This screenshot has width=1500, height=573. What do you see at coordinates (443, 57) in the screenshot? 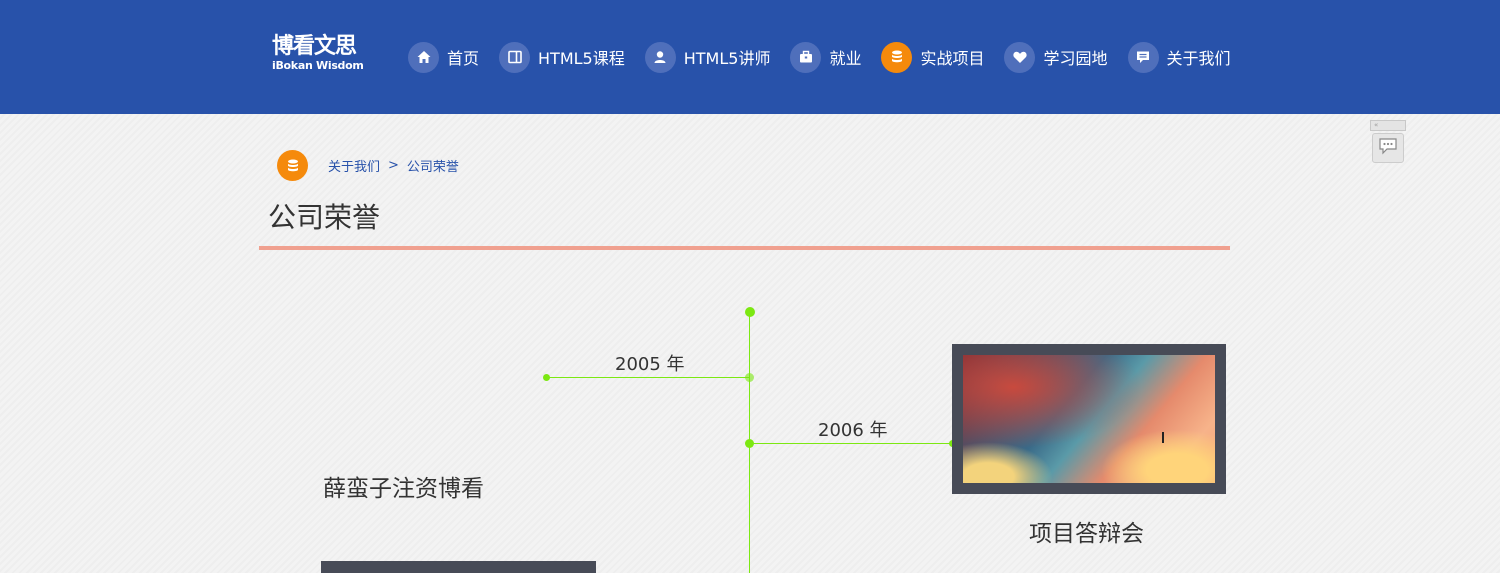
I see `nav-item-home: 首页` at bounding box center [443, 57].